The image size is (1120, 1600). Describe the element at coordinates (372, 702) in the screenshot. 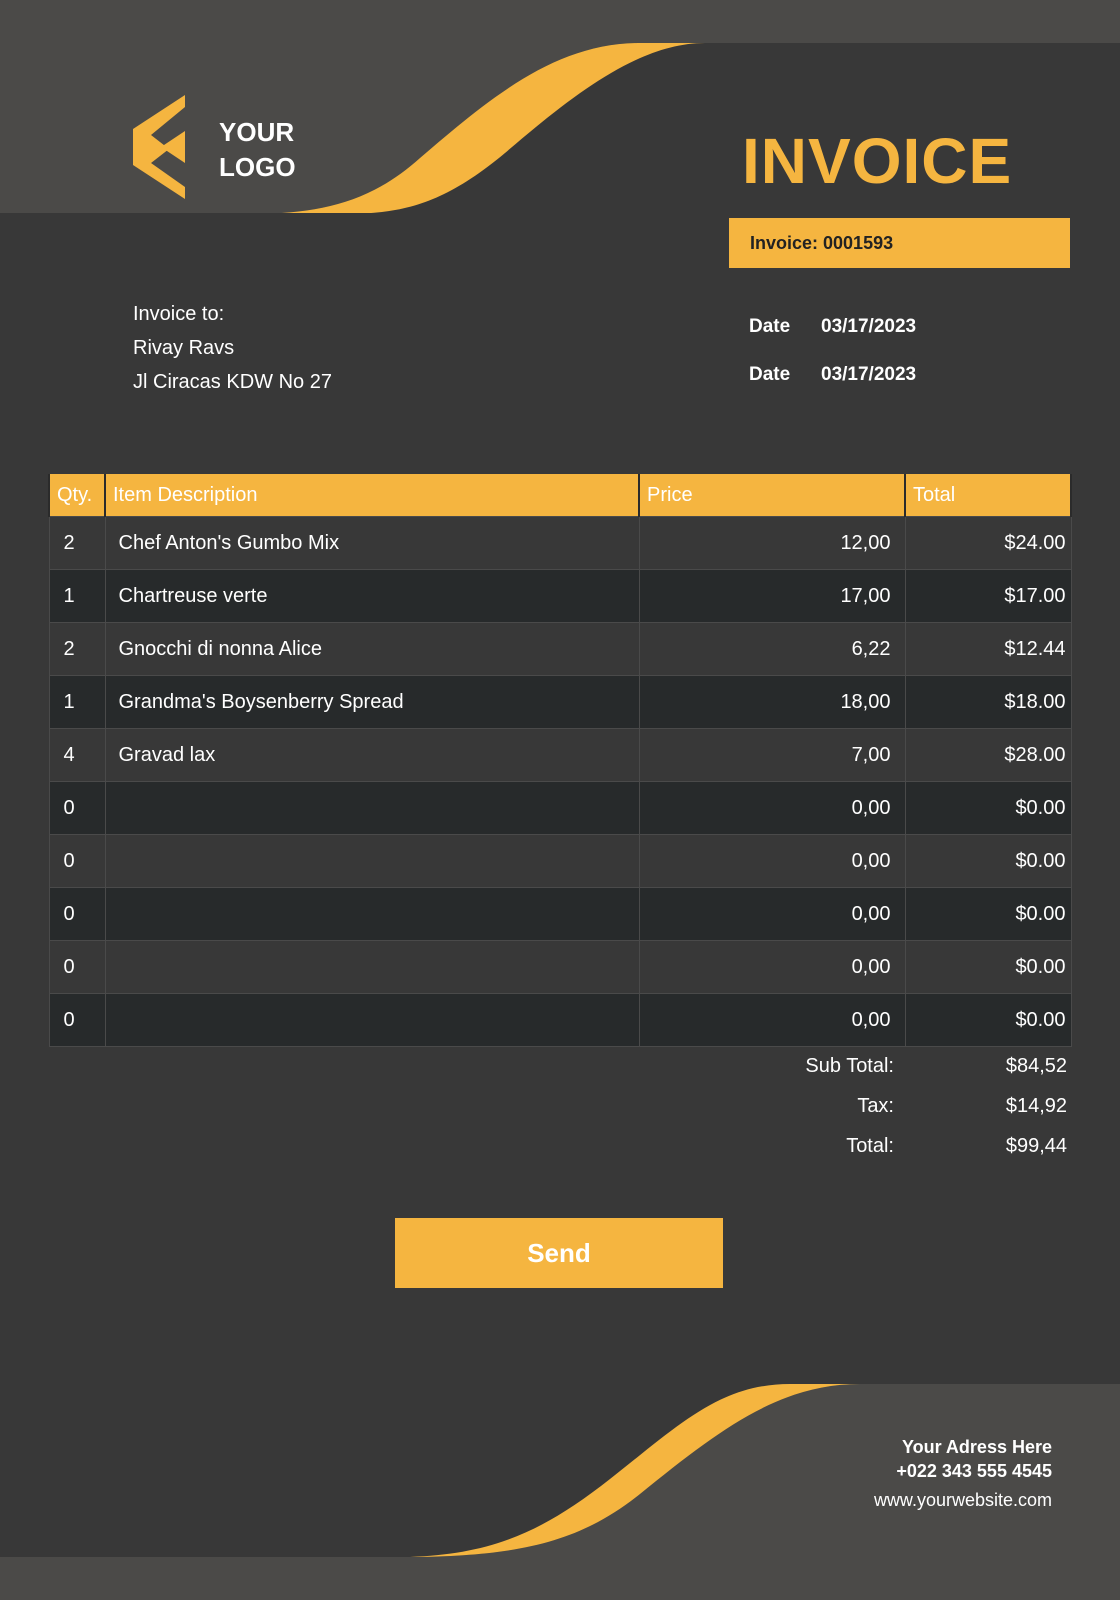

I see `description-cell: Grandma's Boysenberry Spread` at that location.